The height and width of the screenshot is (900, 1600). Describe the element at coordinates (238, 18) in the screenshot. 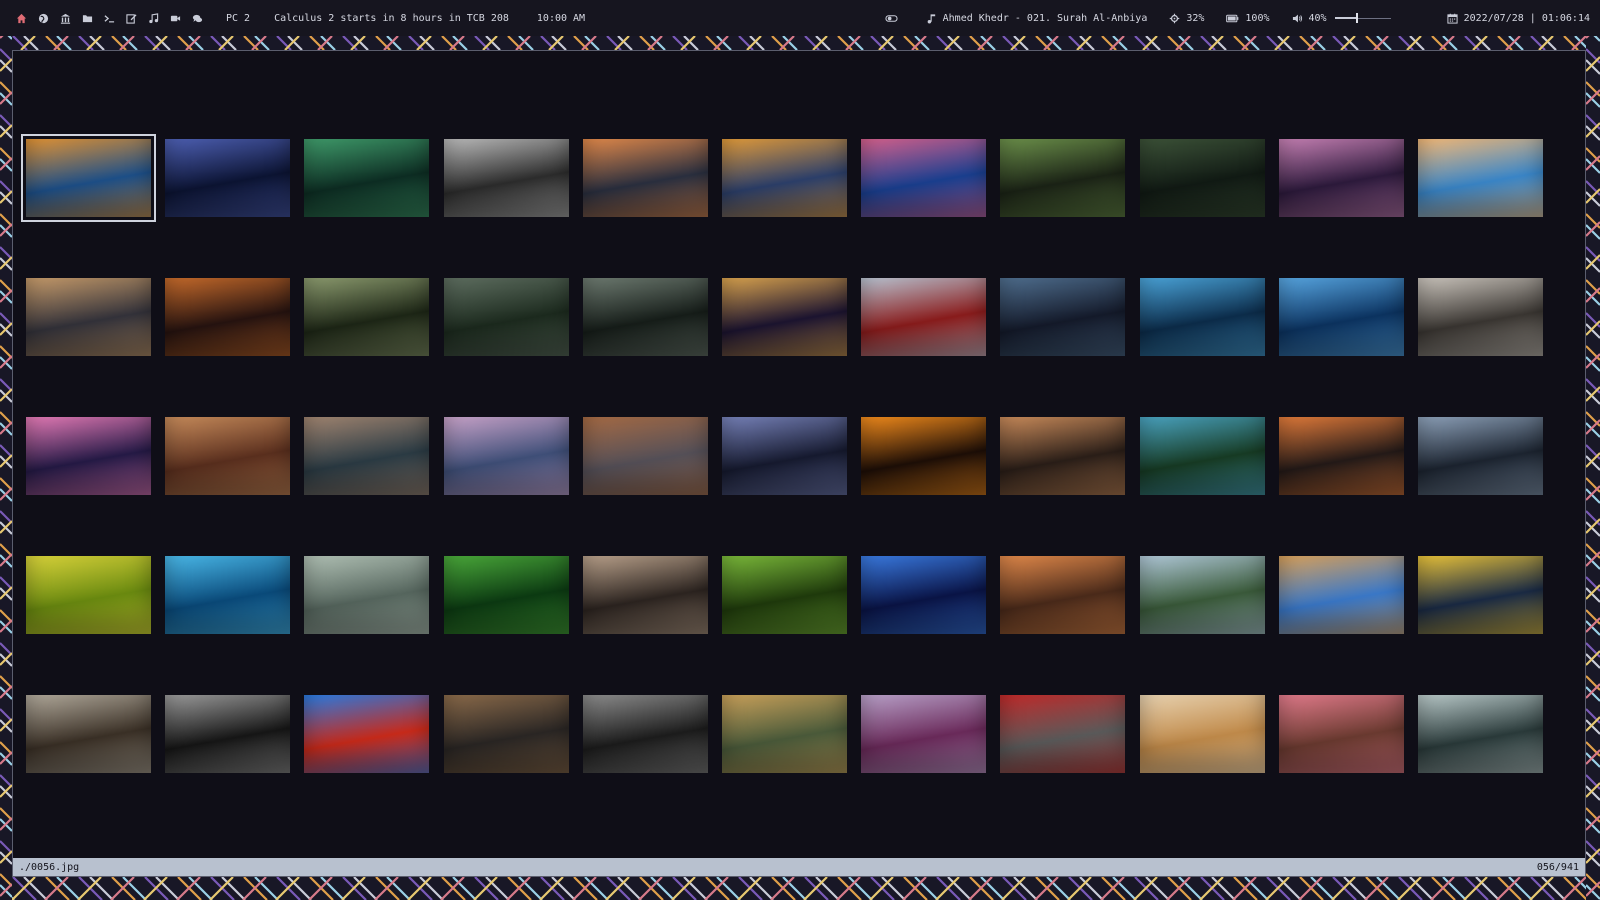

I see `workspace-label: PC 2` at that location.